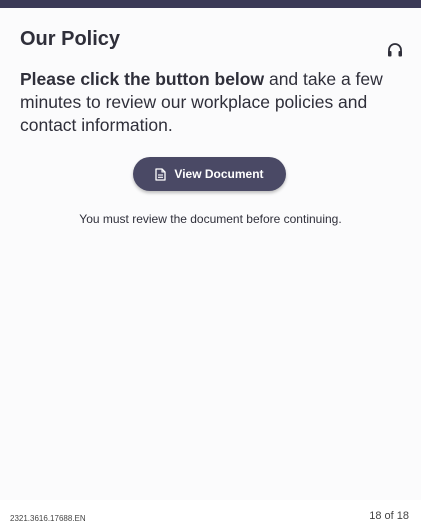 The width and height of the screenshot is (421, 528). Describe the element at coordinates (161, 174) in the screenshot. I see `document-icon` at that location.